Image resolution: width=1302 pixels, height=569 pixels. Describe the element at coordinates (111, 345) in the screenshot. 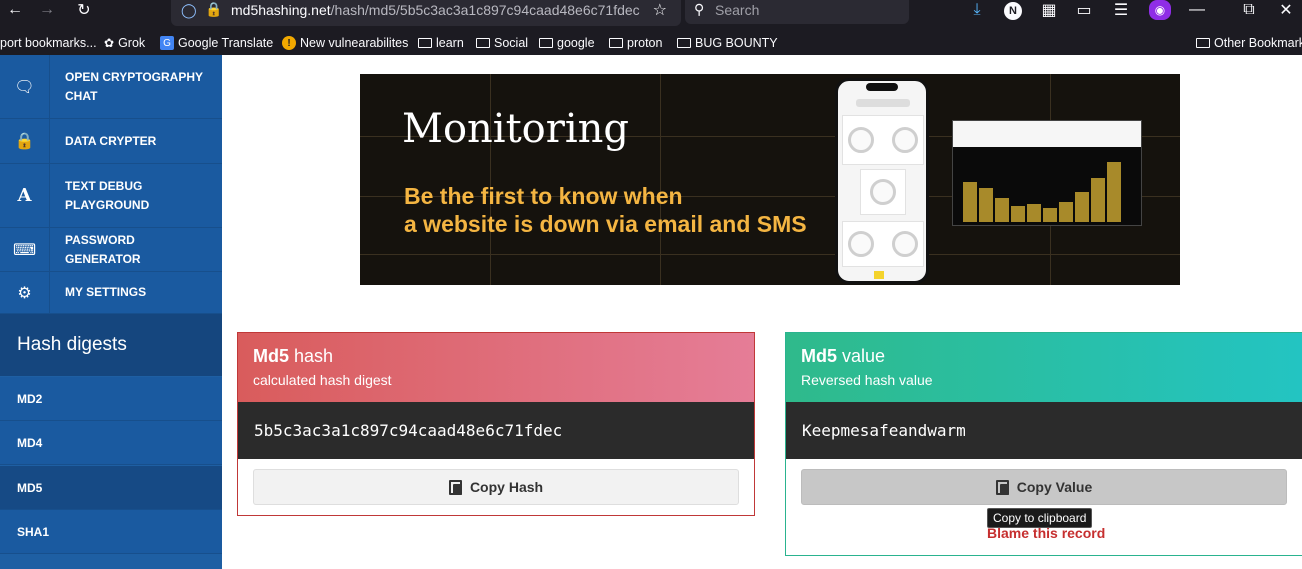

I see `hash-digests-heading: Hash digests` at that location.